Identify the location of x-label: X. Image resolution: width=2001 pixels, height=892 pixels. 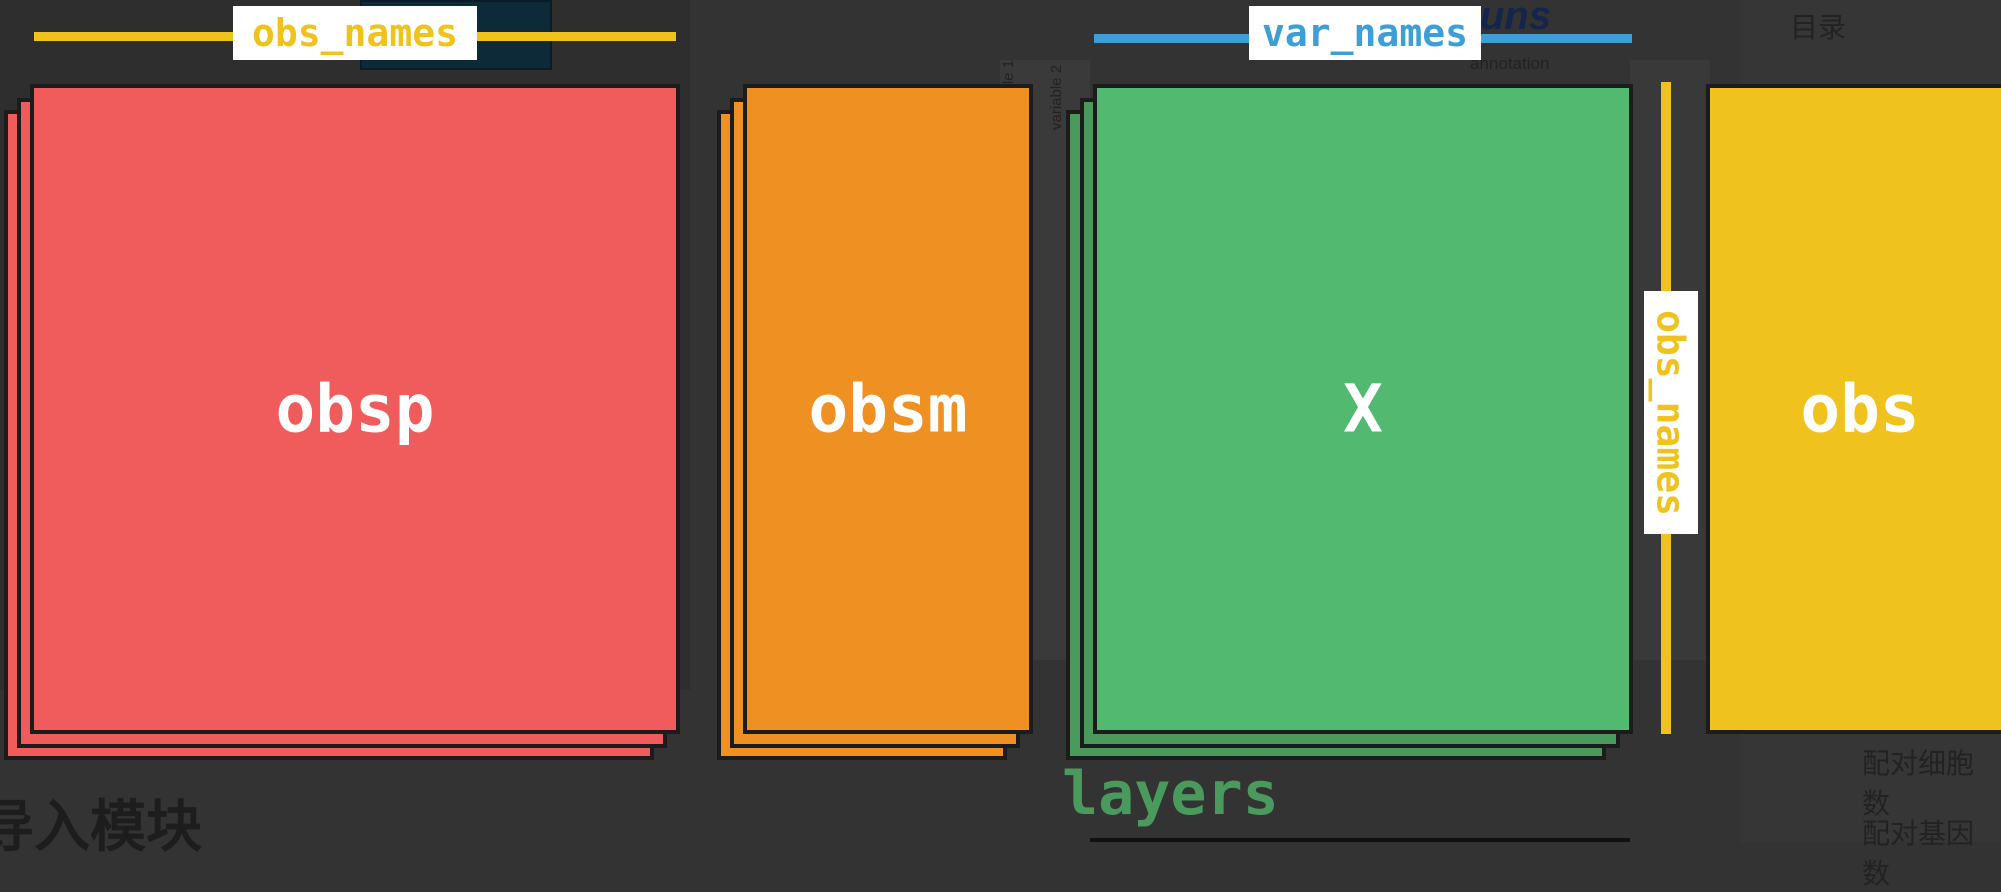
(1363, 409).